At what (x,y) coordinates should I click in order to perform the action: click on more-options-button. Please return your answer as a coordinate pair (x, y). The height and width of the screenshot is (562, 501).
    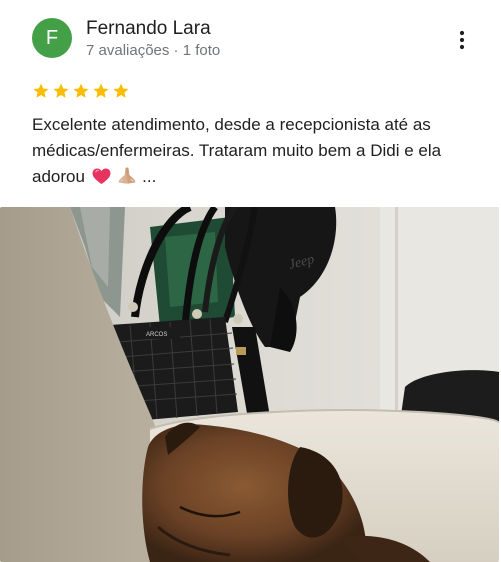
    Looking at the image, I should click on (462, 40).